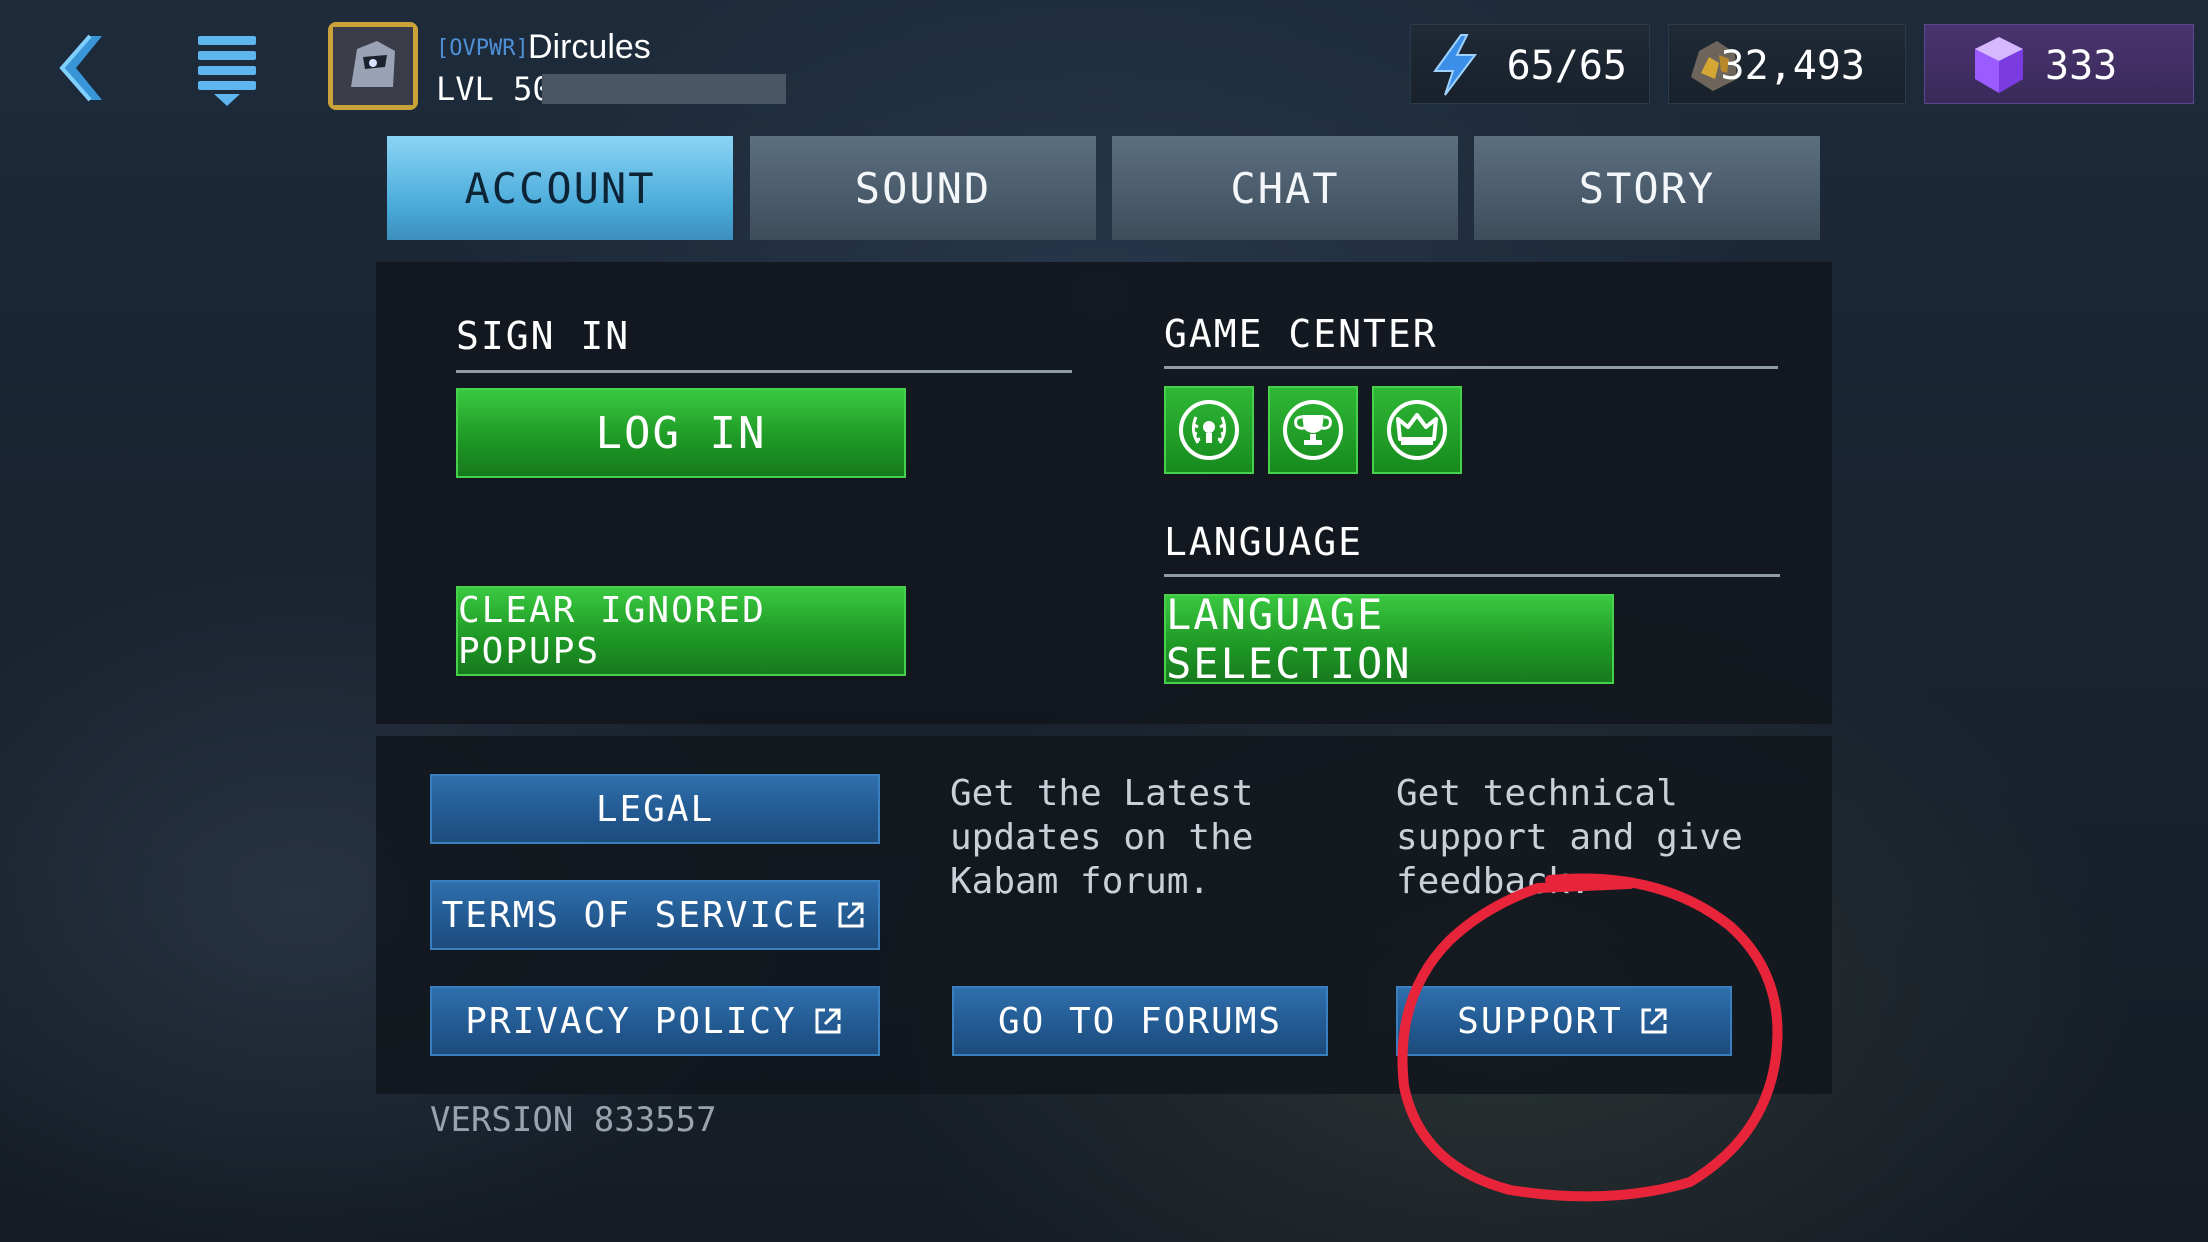 This screenshot has height=1242, width=2208. Describe the element at coordinates (573, 1120) in the screenshot. I see `version-label: VERSION 833557` at that location.